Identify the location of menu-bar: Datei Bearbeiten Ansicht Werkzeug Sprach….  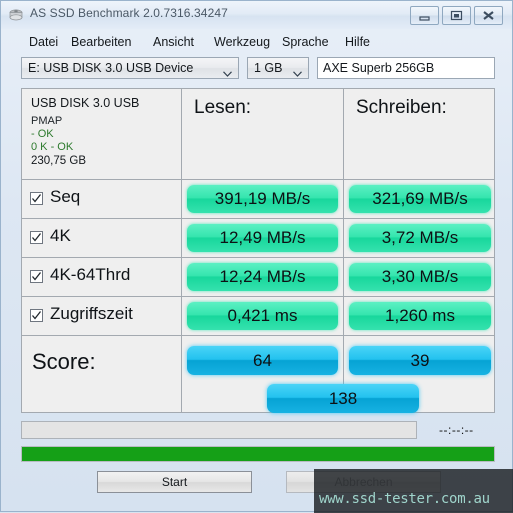
(256, 42).